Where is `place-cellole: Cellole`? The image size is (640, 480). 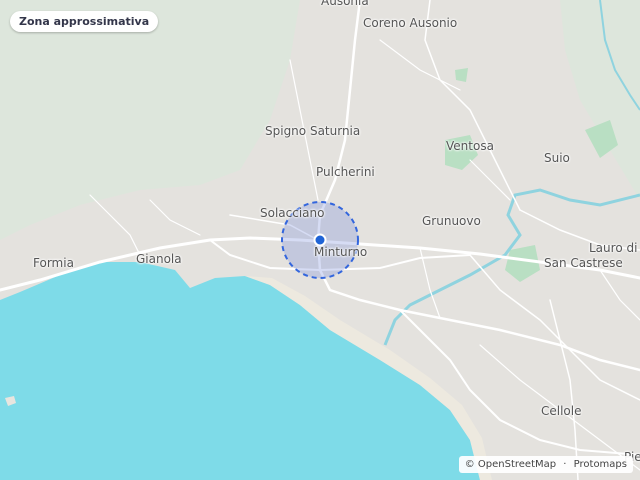 place-cellole: Cellole is located at coordinates (561, 411).